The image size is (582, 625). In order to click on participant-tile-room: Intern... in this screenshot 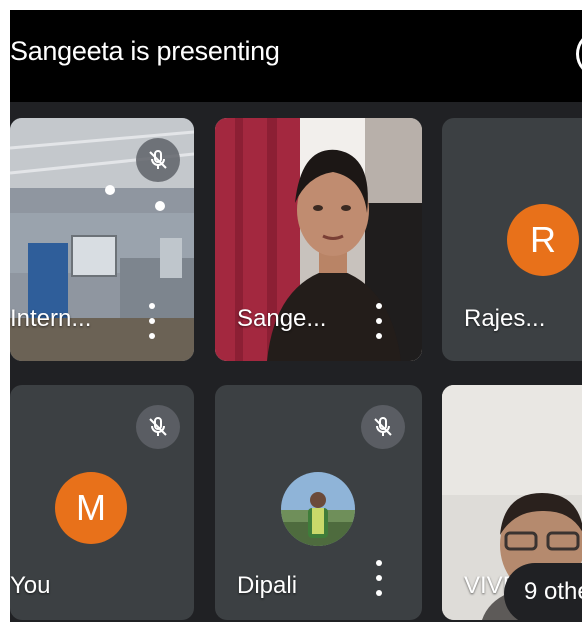, I will do `click(102, 239)`.